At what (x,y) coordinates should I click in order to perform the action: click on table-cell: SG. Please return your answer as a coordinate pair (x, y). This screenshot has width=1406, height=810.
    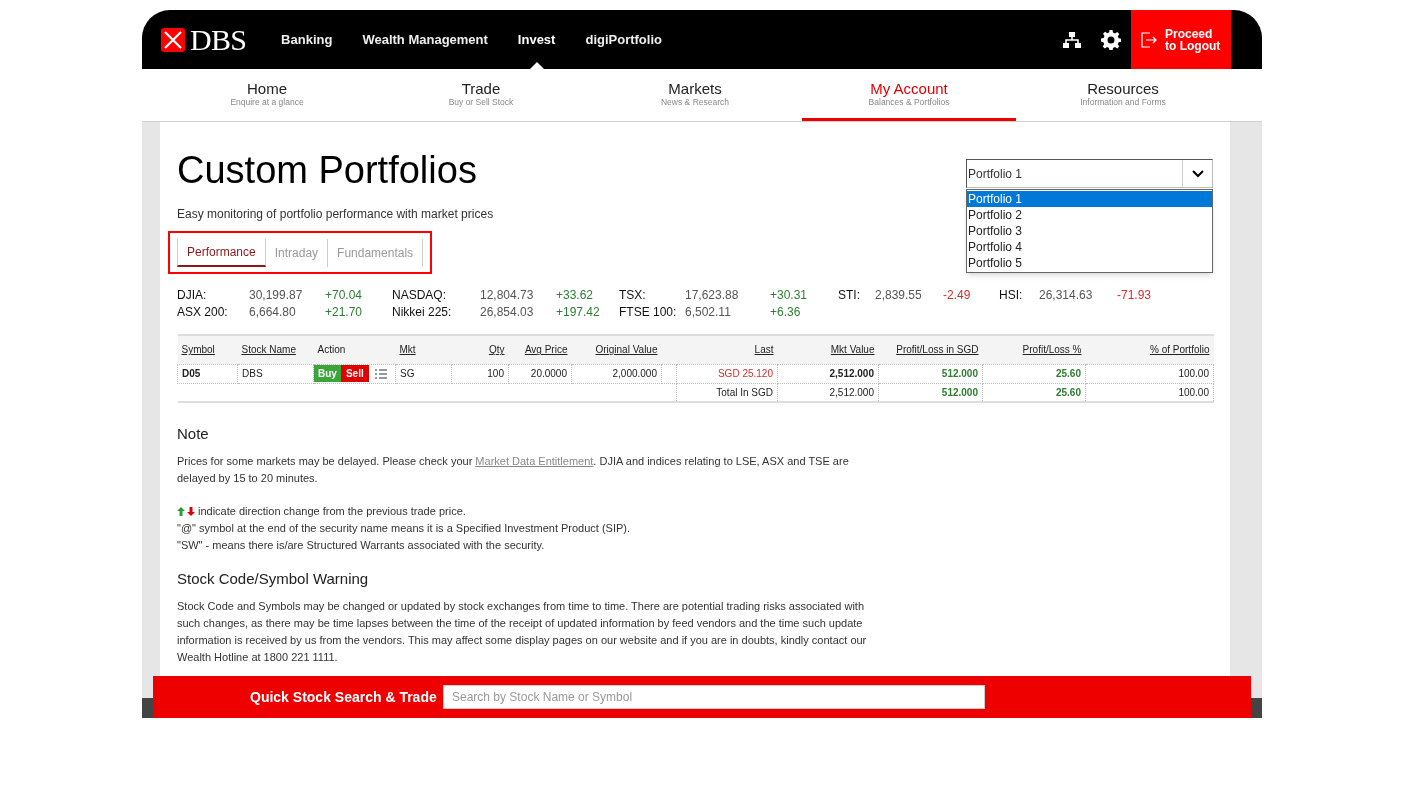
    Looking at the image, I should click on (407, 373).